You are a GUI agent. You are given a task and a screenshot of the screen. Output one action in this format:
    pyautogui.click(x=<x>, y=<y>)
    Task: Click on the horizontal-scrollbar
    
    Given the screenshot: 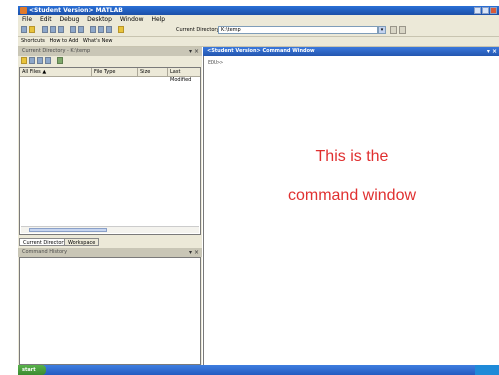 What is the action you would take?
    pyautogui.click(x=110, y=229)
    